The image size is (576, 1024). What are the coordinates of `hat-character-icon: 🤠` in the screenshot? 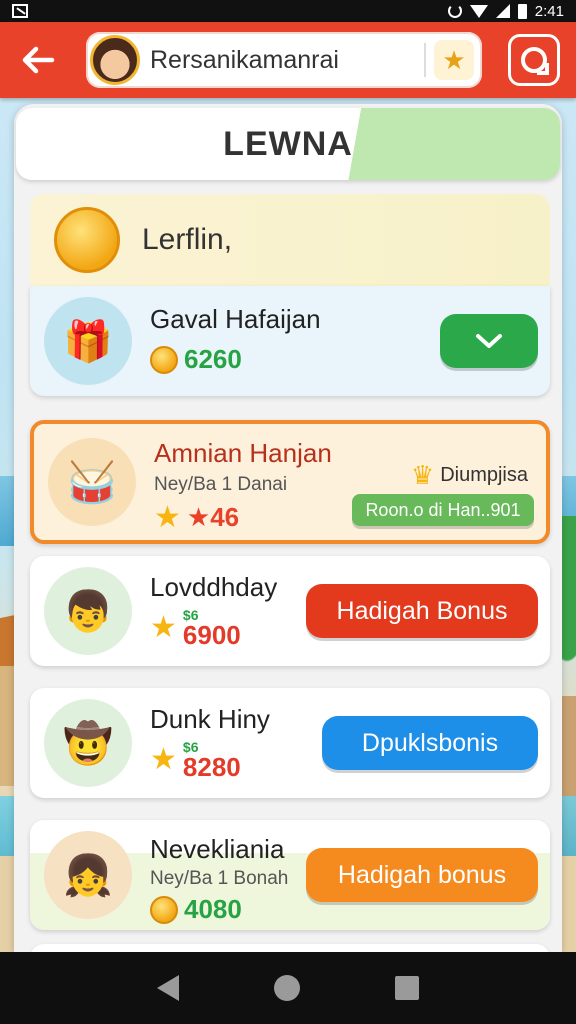 It's located at (88, 743).